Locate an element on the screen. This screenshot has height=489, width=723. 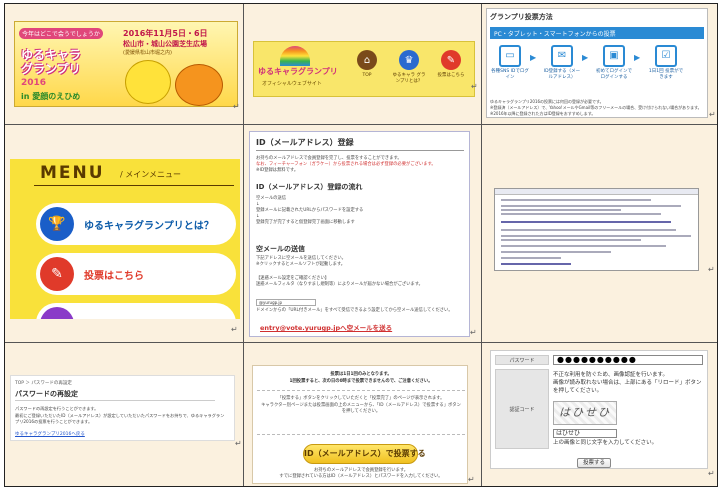
menu-item-about: 🏆 ゆるキャラグランプリとは？ is located at coordinates (136, 224).